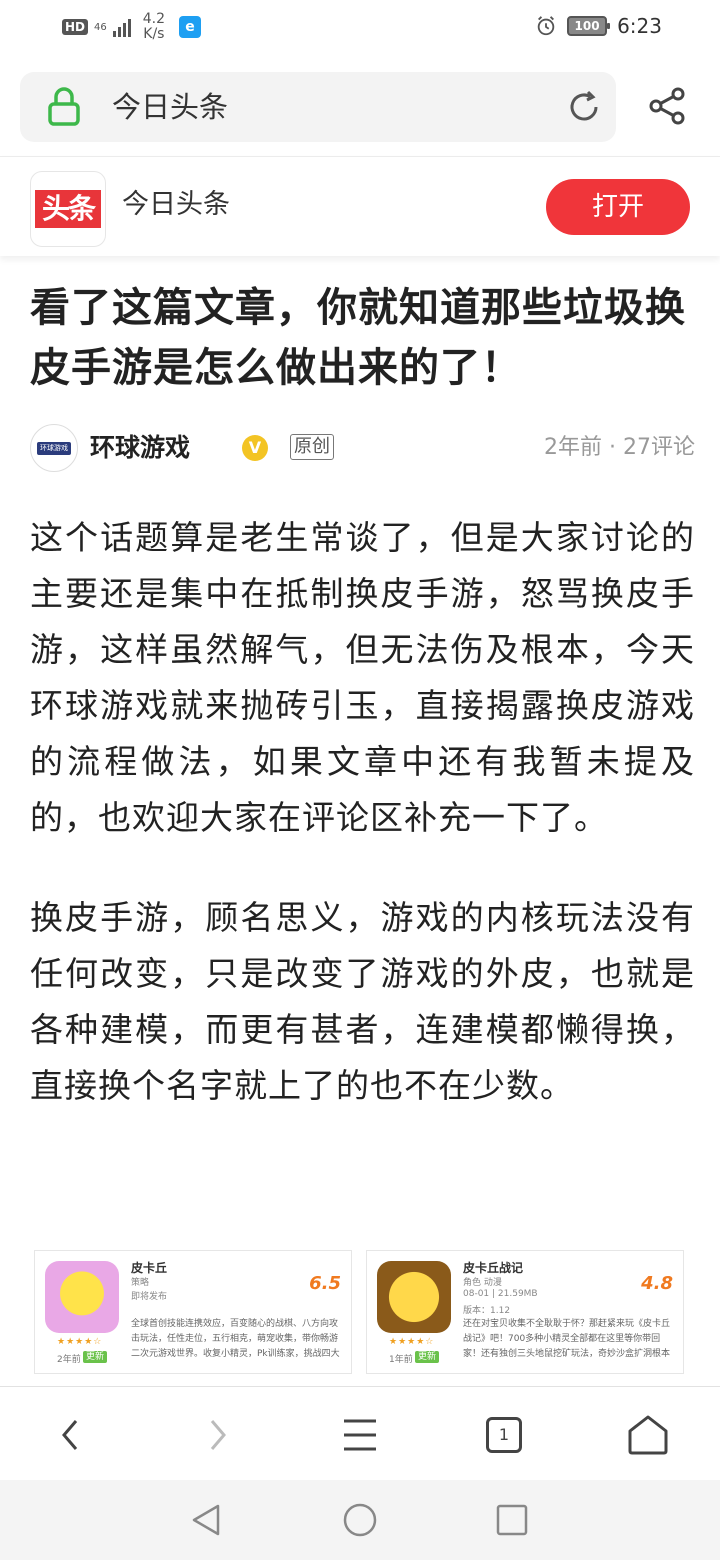 Image resolution: width=720 pixels, height=1560 pixels. I want to click on card-title: 皮卡丘战记, so click(493, 1268).